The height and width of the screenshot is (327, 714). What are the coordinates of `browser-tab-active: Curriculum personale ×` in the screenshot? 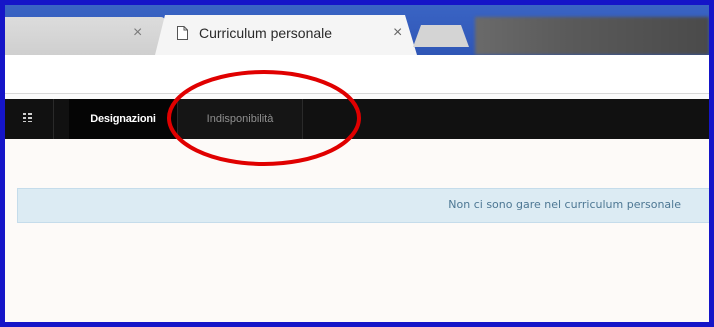 It's located at (286, 35).